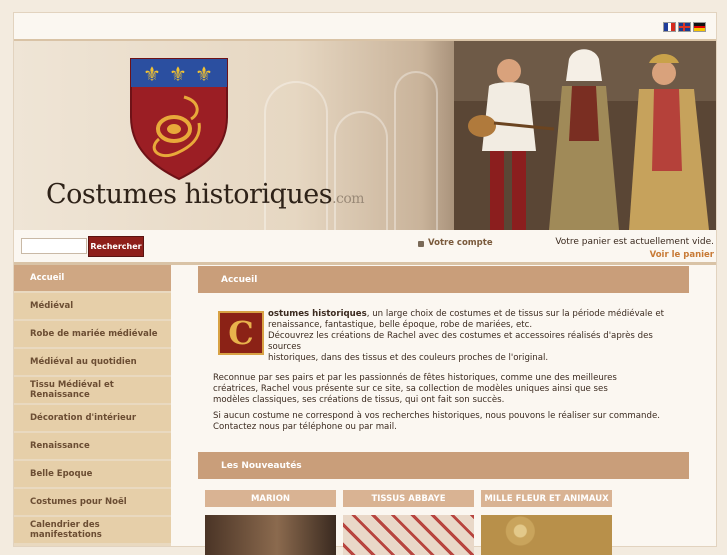 This screenshot has height=555, width=727. I want to click on news-section-title: Les Nouveautés, so click(443, 465).